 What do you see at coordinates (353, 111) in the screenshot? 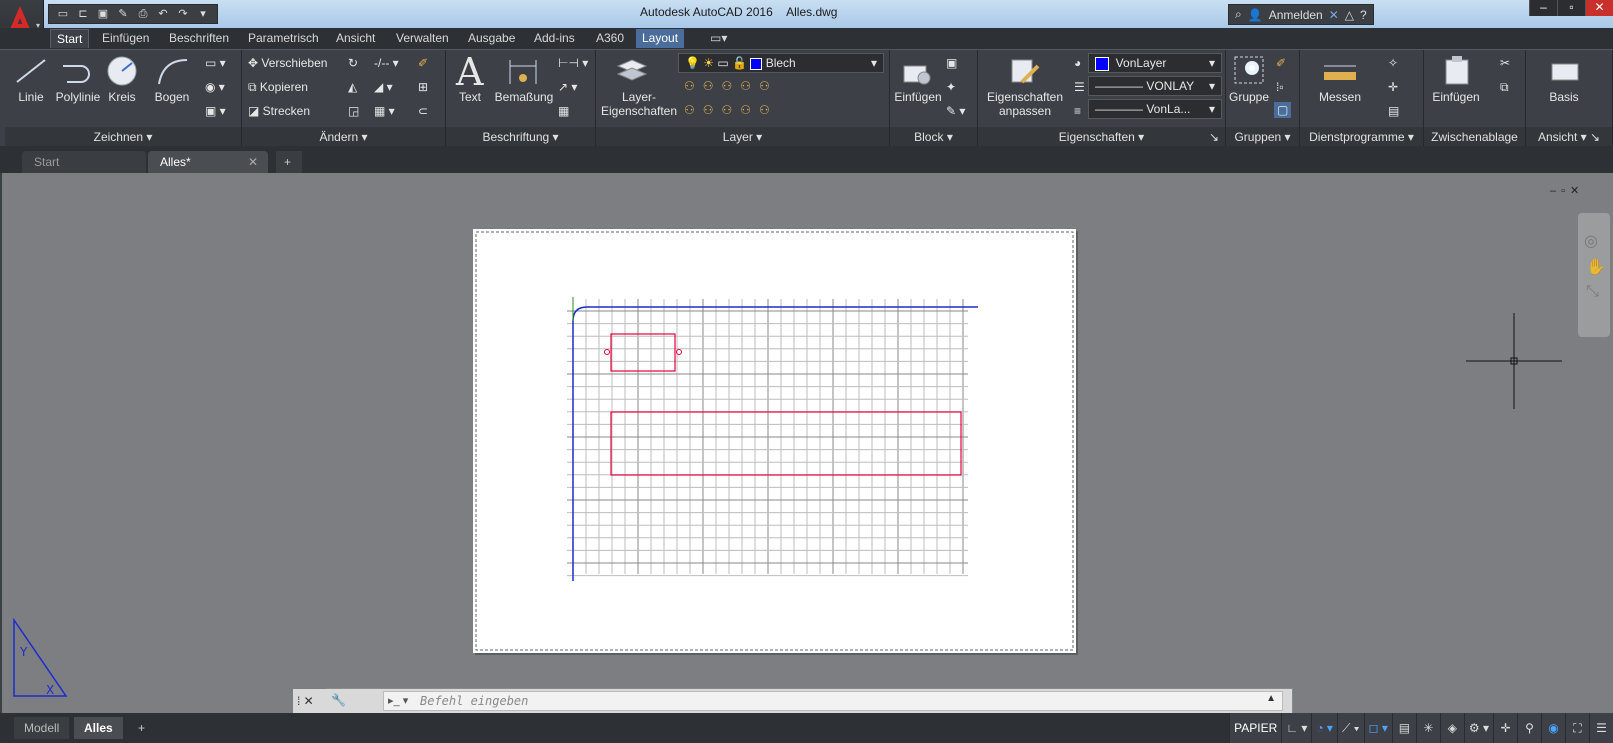
I see `scale-icon: ◲` at bounding box center [353, 111].